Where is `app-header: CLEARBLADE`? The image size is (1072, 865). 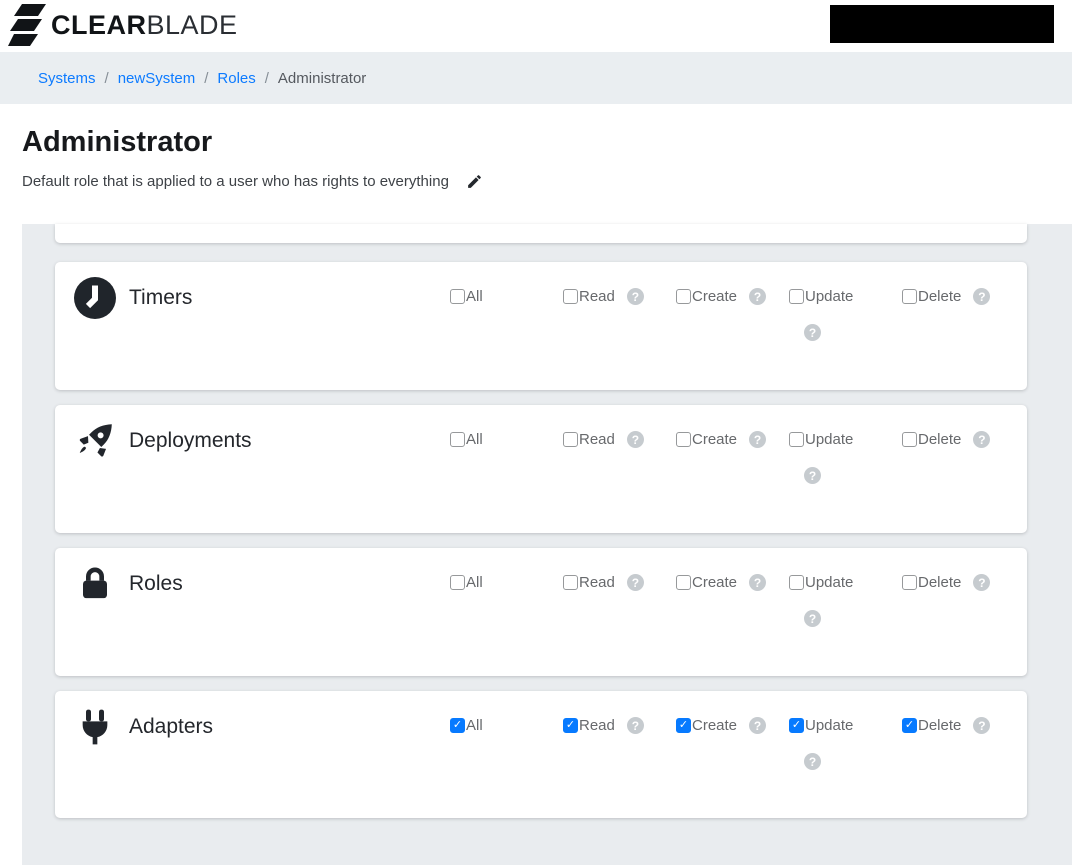 app-header: CLEARBLADE is located at coordinates (536, 26).